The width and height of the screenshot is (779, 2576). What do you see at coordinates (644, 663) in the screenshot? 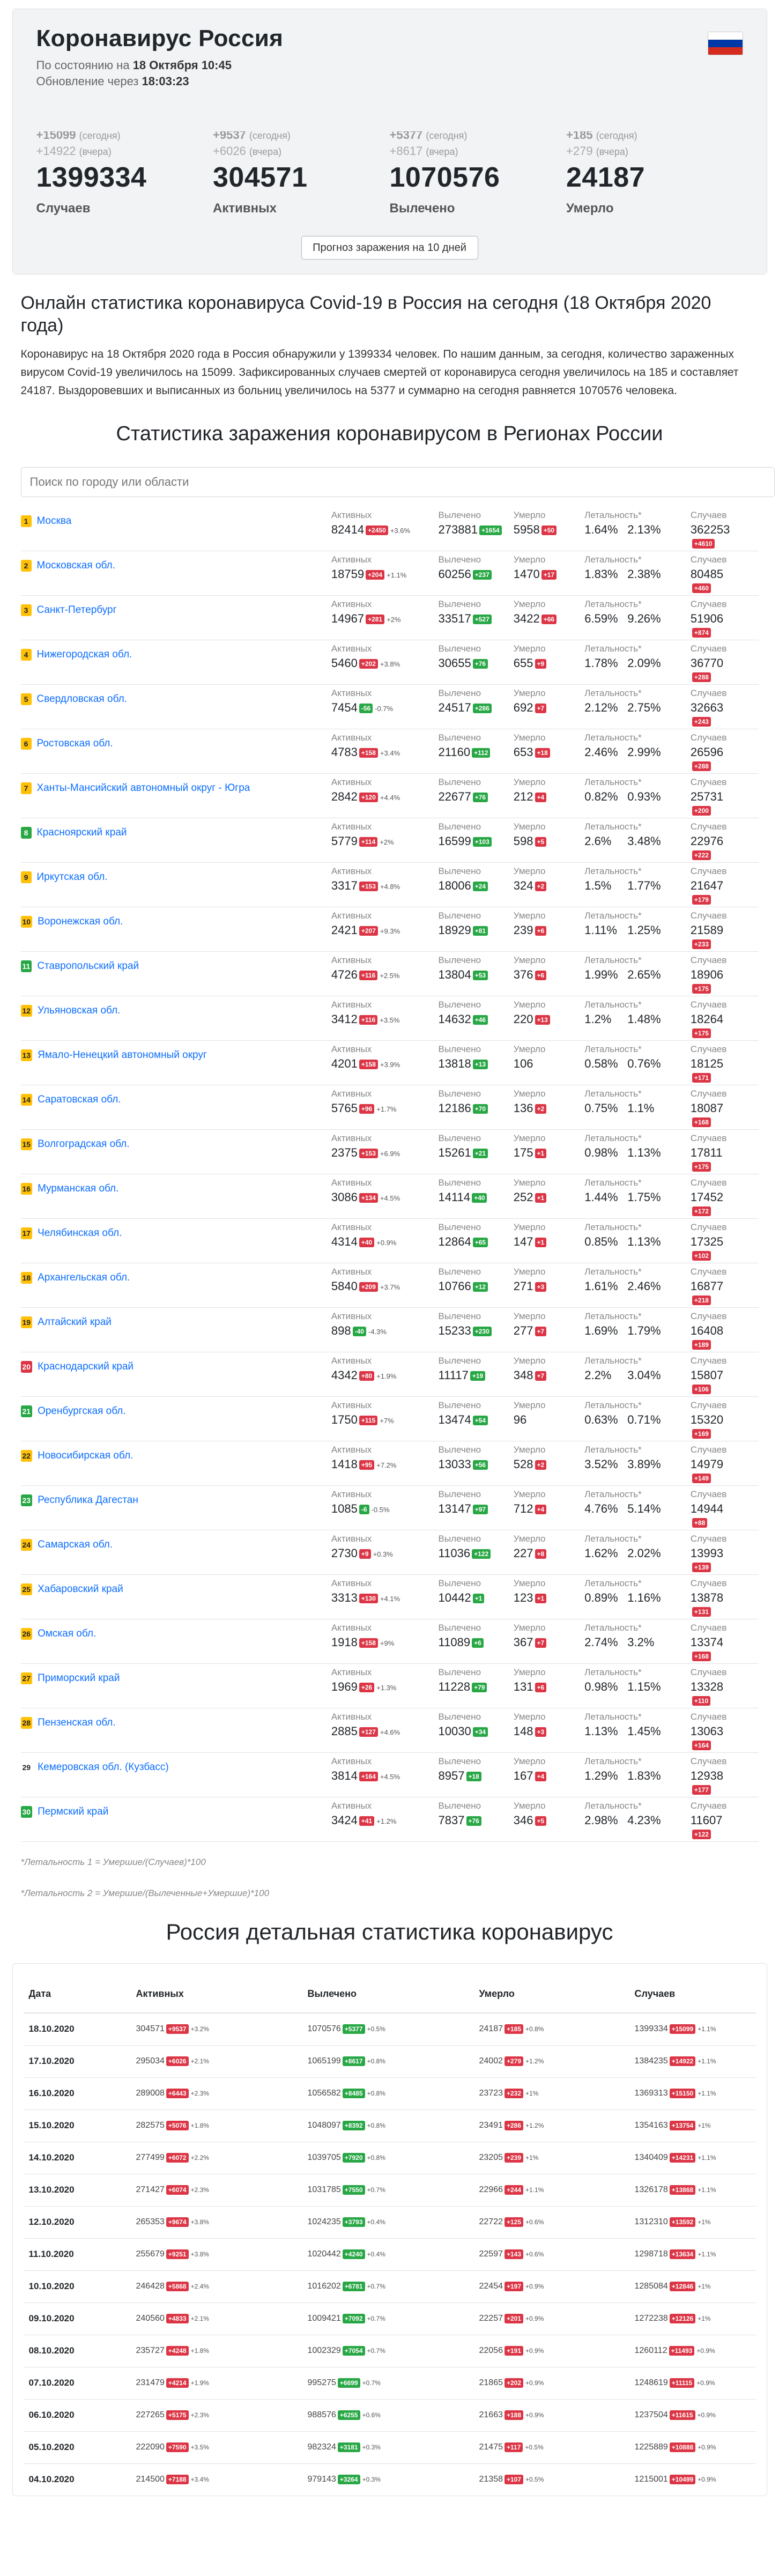
I see `region-lethality-2: 2.09%` at bounding box center [644, 663].